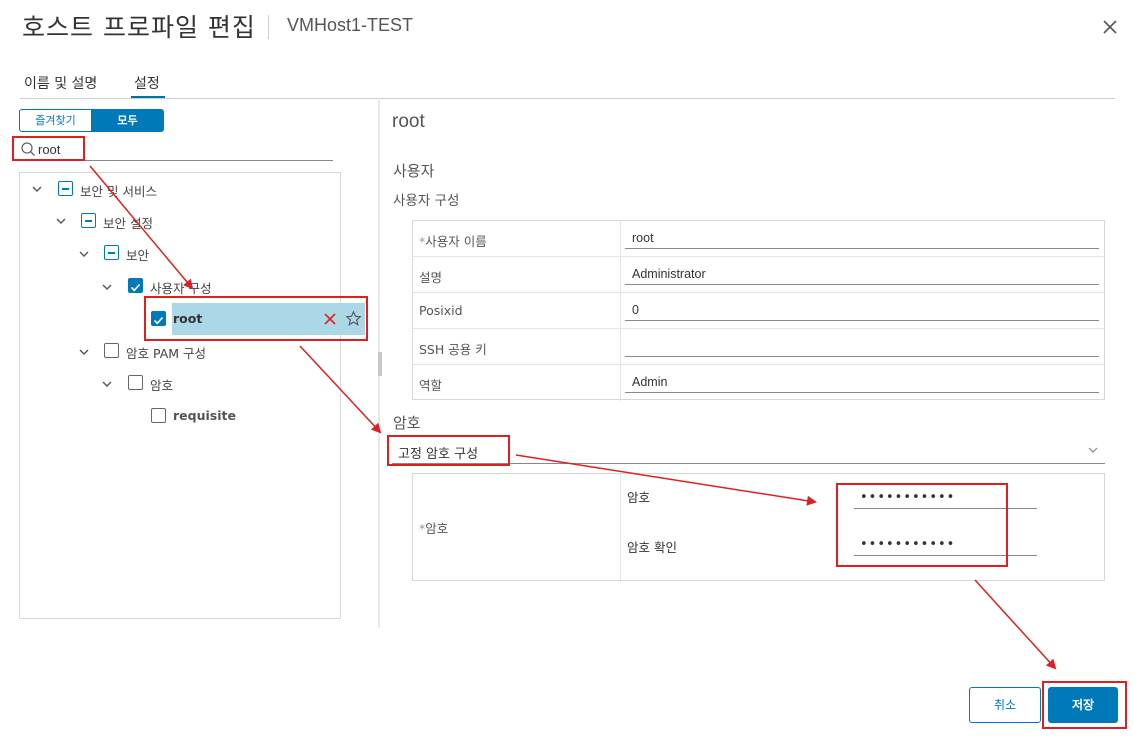  I want to click on tree-checkbox-requisite, so click(158, 415).